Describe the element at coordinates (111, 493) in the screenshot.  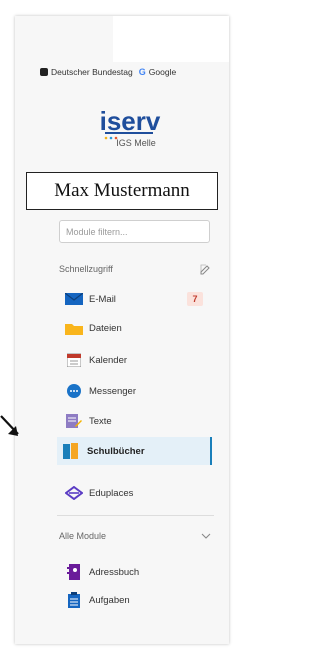
I see `sidebar-item-label: Eduplaces` at that location.